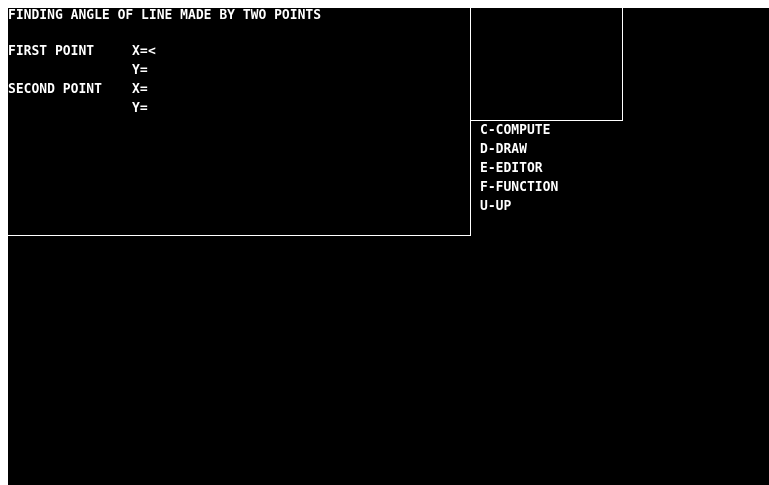 The image size is (769, 485). Describe the element at coordinates (55, 89) in the screenshot. I see `second-point-label: SECOND POINT` at that location.